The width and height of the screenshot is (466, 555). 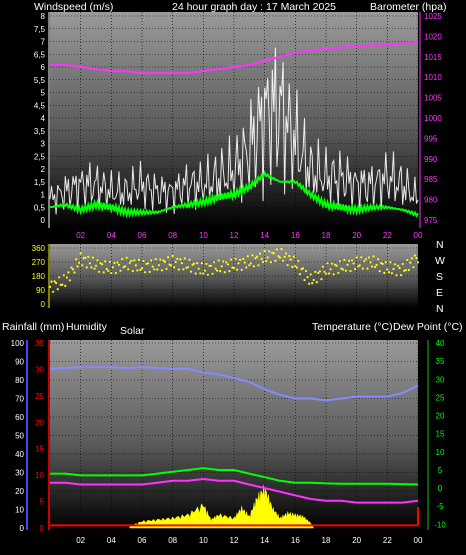 I want to click on rain-y-tick: 35, so click(x=39, y=343).